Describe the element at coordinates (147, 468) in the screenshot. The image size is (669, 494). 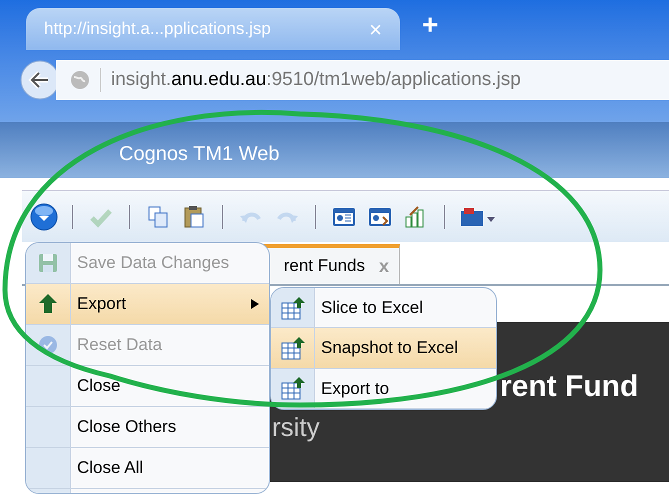
I see `menu-item: Close All` at that location.